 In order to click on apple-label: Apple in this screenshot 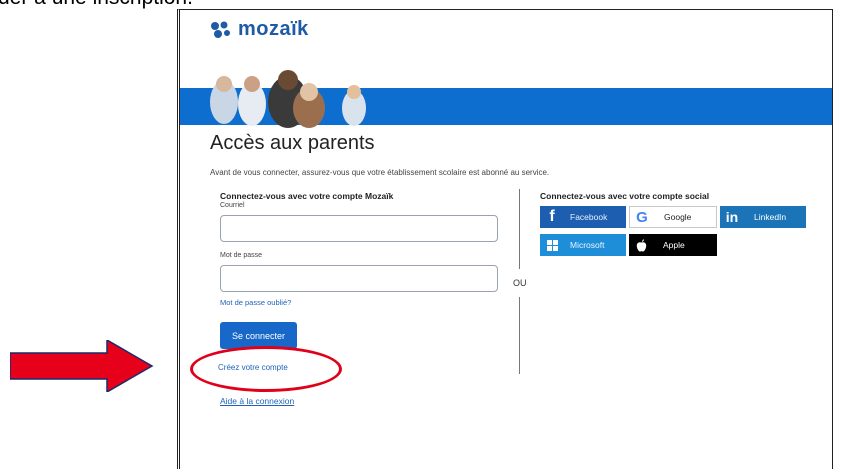, I will do `click(674, 245)`.